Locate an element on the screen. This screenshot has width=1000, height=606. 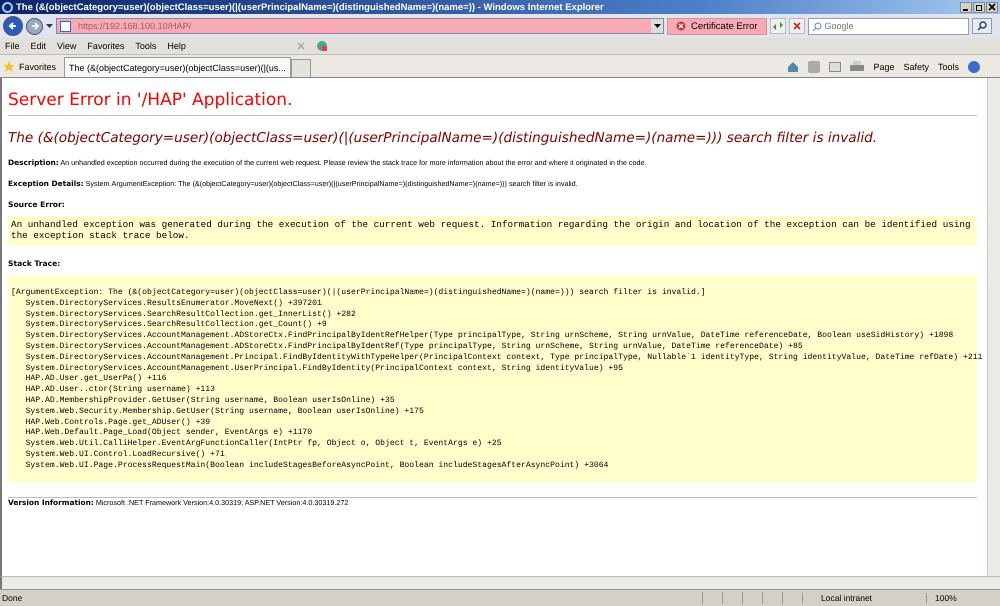
source-error-text: An unhandled exception was generated during the execution of the current web request. Information regarding the origin and location of the exception can be identified using the exception stack trace below. is located at coordinates (491, 230).